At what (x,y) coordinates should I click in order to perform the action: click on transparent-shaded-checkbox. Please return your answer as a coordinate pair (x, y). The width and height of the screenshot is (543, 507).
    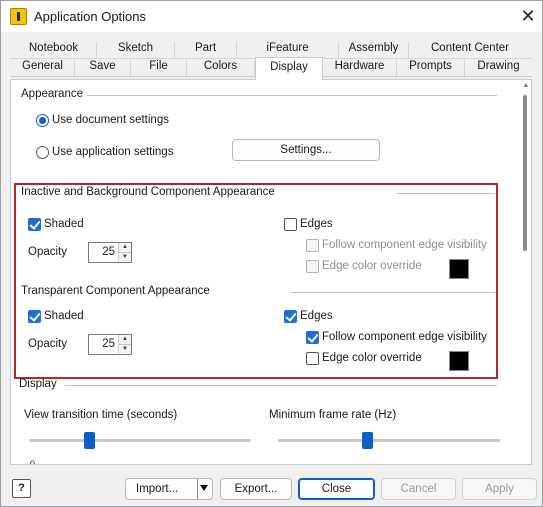
    Looking at the image, I should click on (34, 316).